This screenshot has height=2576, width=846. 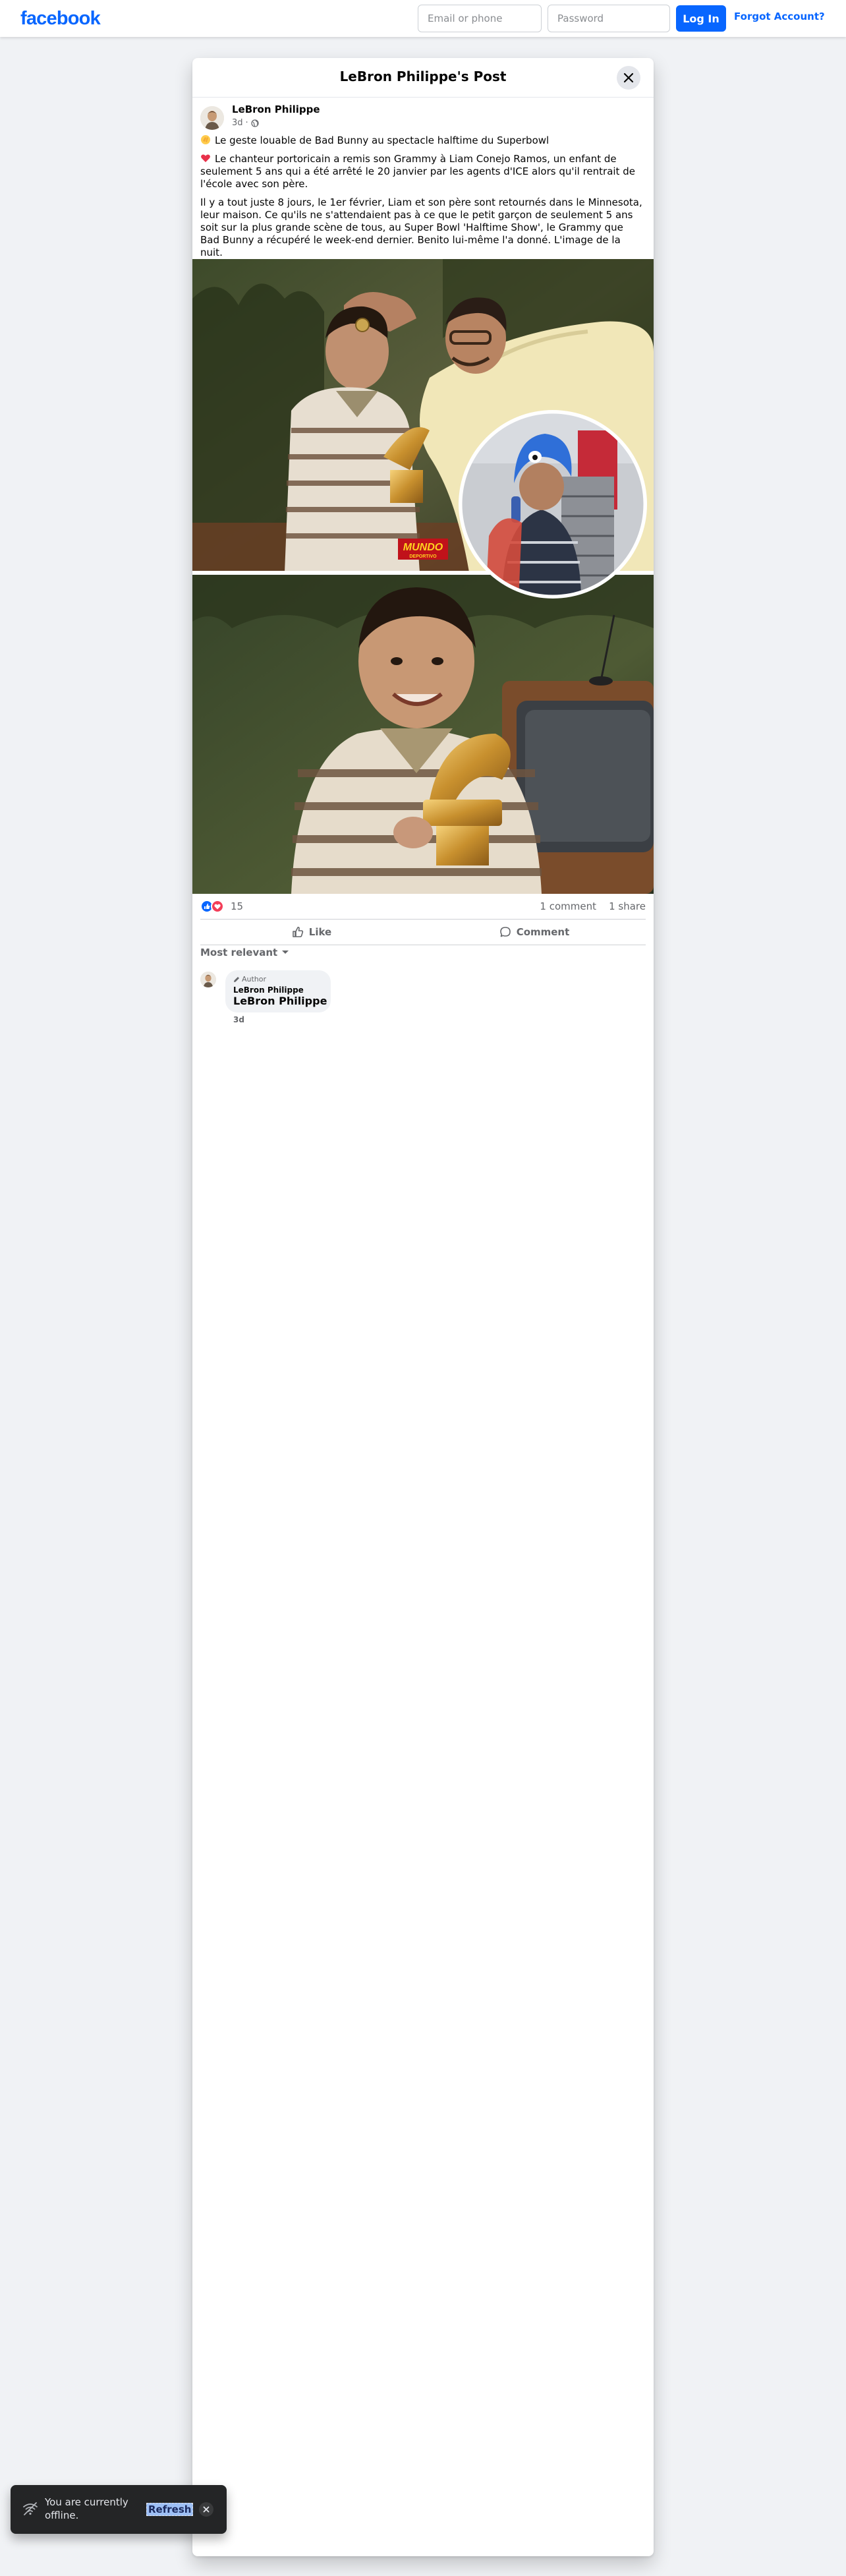 What do you see at coordinates (212, 118) in the screenshot?
I see `author-avatar` at bounding box center [212, 118].